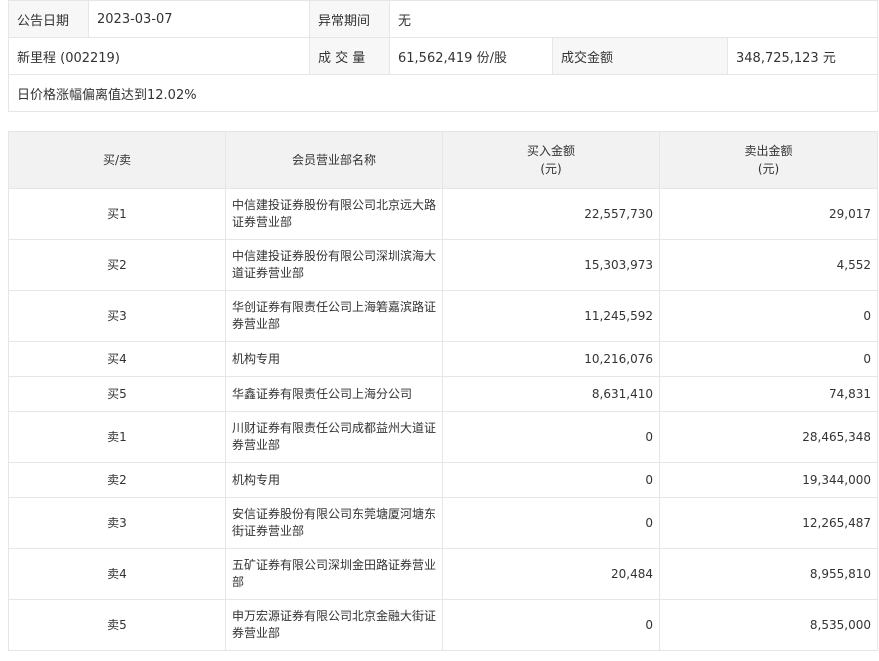 This screenshot has width=879, height=661. I want to click on row-sell: 8,535,000, so click(768, 625).